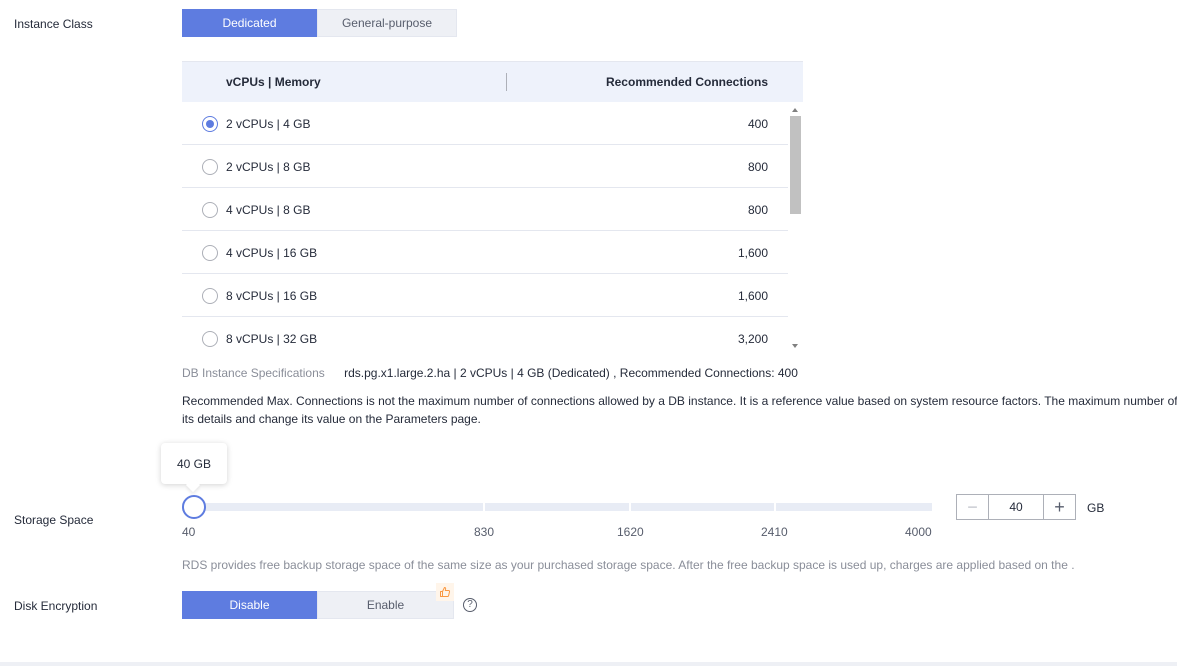  What do you see at coordinates (194, 463) in the screenshot?
I see `slider-tooltip: 40 GB` at bounding box center [194, 463].